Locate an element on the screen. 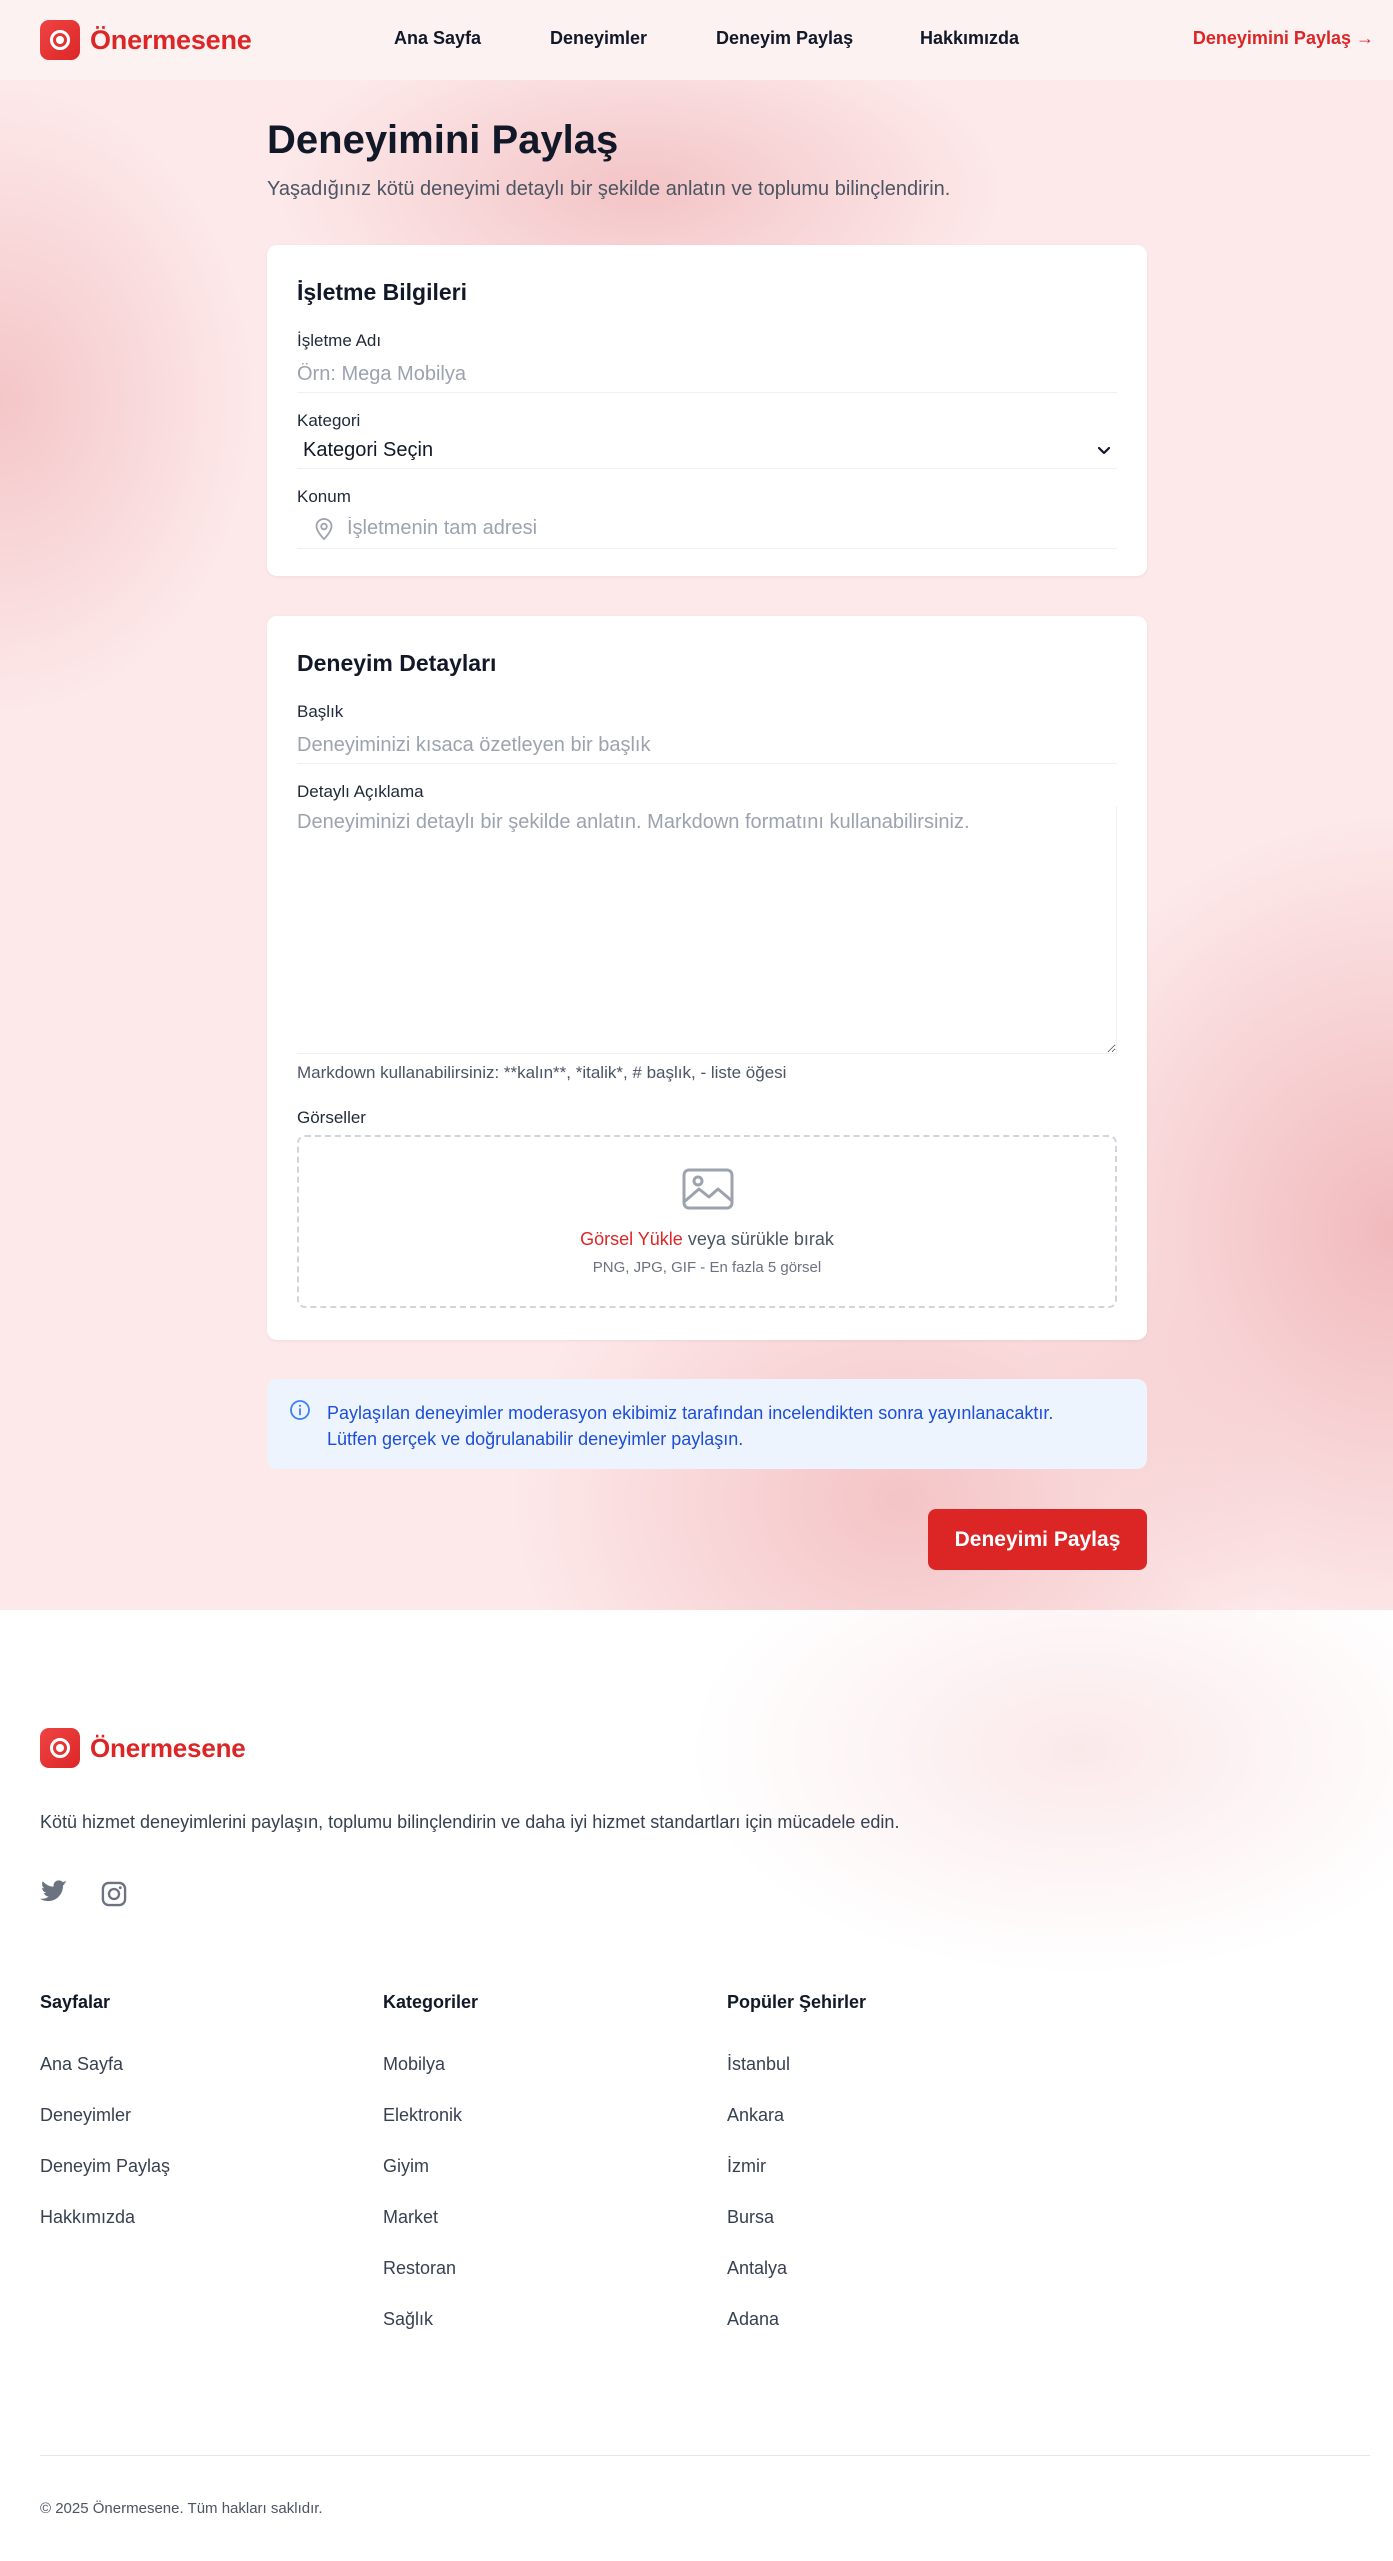  copyright: © 2025 Önermesene. Tüm hakları saklıdır. is located at coordinates (181, 2508).